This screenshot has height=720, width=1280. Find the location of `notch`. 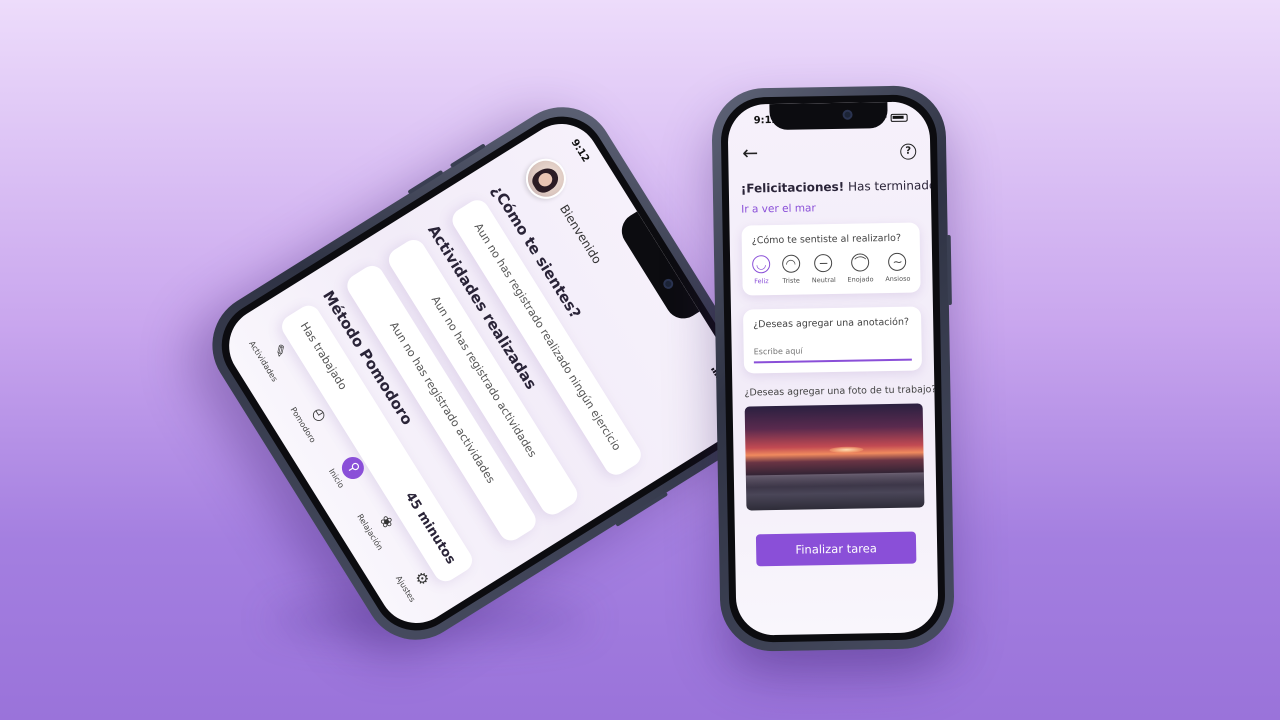

notch is located at coordinates (828, 116).